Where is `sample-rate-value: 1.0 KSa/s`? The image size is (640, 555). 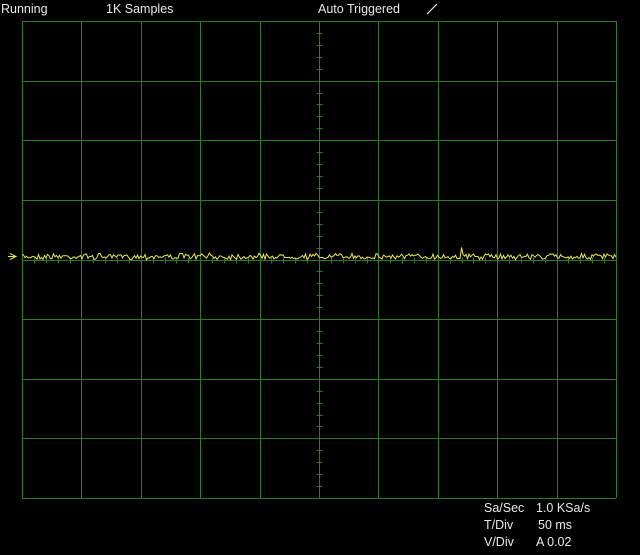 sample-rate-value: 1.0 KSa/s is located at coordinates (563, 508).